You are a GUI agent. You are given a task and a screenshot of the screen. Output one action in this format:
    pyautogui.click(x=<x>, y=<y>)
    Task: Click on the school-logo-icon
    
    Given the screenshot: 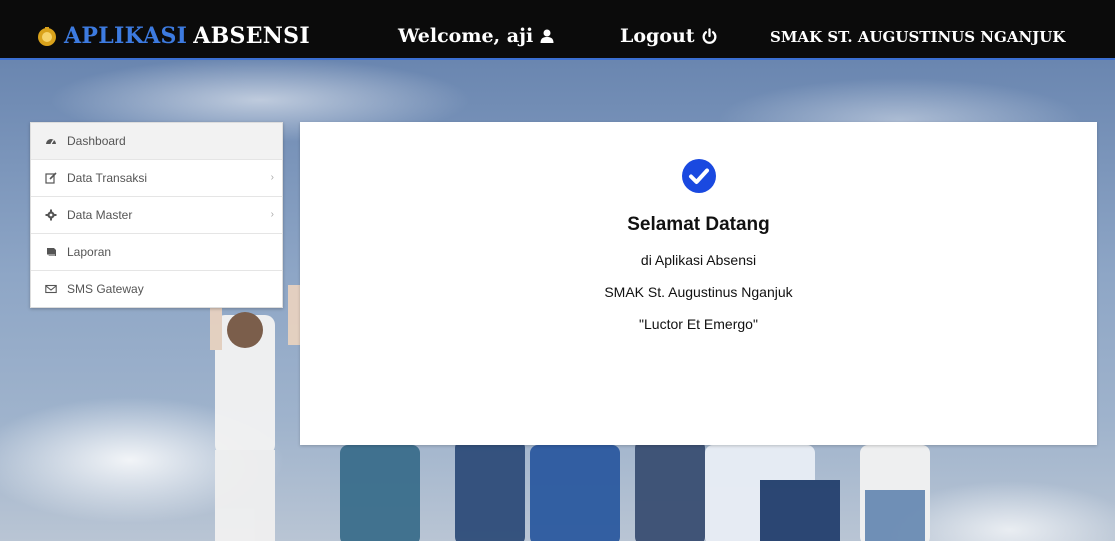 What is the action you would take?
    pyautogui.click(x=47, y=36)
    